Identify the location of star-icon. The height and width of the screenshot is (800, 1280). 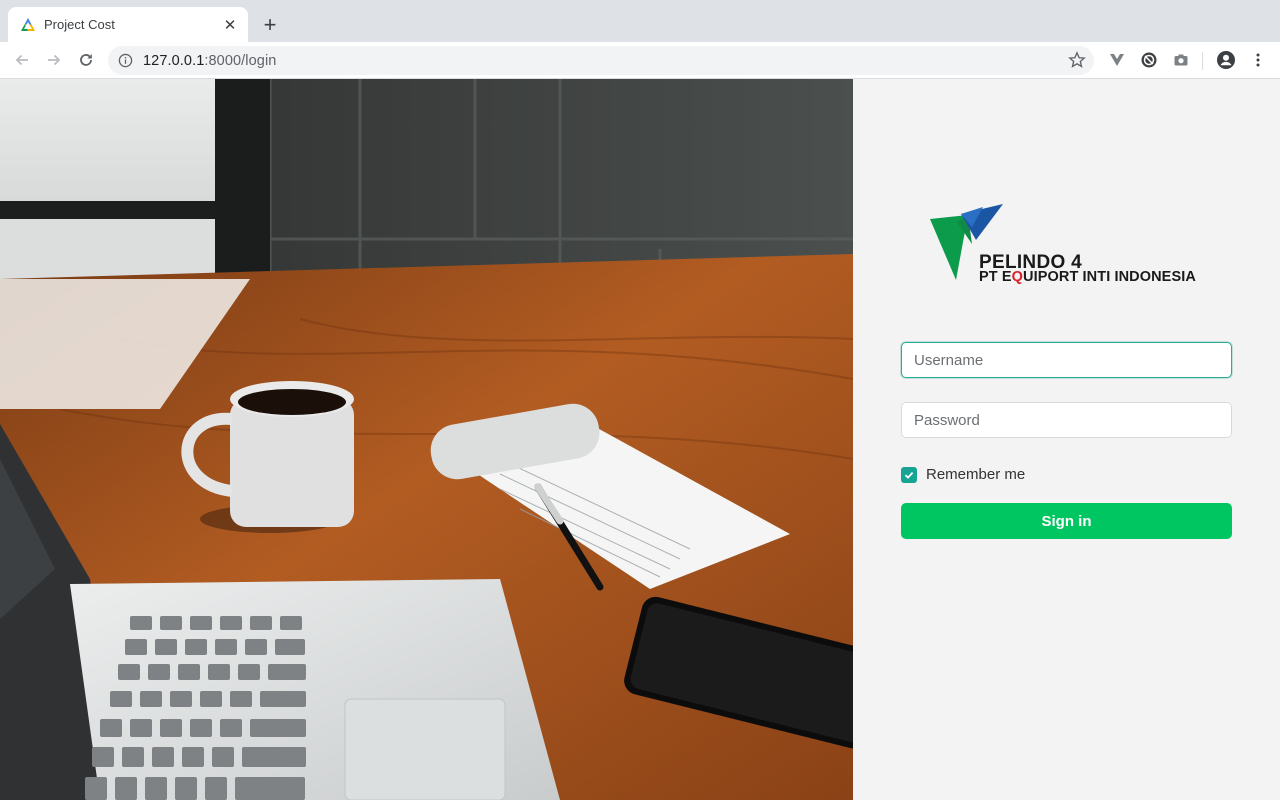
(1077, 60).